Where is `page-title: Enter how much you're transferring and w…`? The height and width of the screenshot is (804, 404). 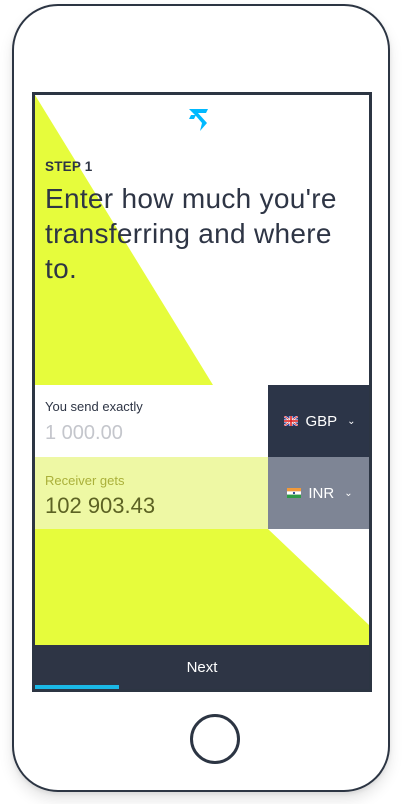
page-title: Enter how much you're transferring and w… is located at coordinates (191, 233).